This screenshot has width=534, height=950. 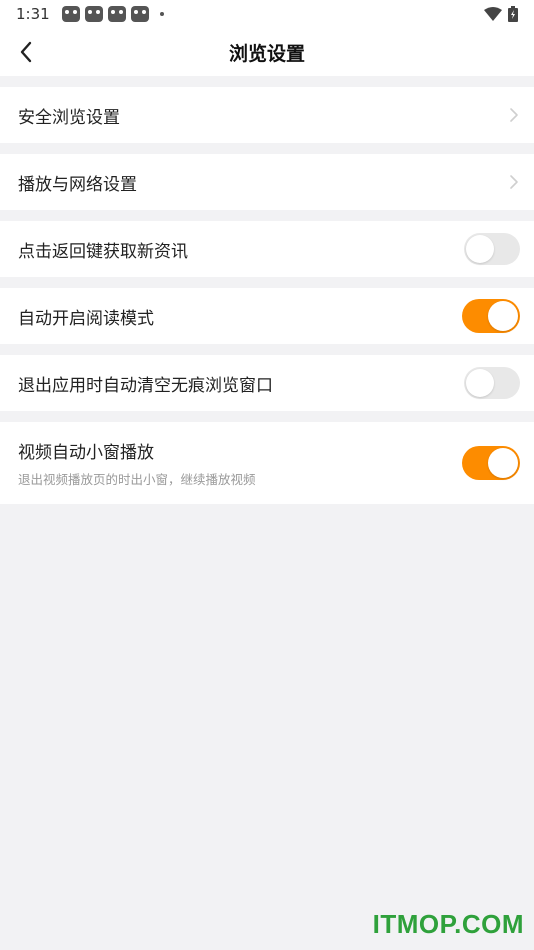 What do you see at coordinates (137, 479) in the screenshot?
I see `setting-sublabel: 退出视频播放页的时出小窗，继续播放视频` at bounding box center [137, 479].